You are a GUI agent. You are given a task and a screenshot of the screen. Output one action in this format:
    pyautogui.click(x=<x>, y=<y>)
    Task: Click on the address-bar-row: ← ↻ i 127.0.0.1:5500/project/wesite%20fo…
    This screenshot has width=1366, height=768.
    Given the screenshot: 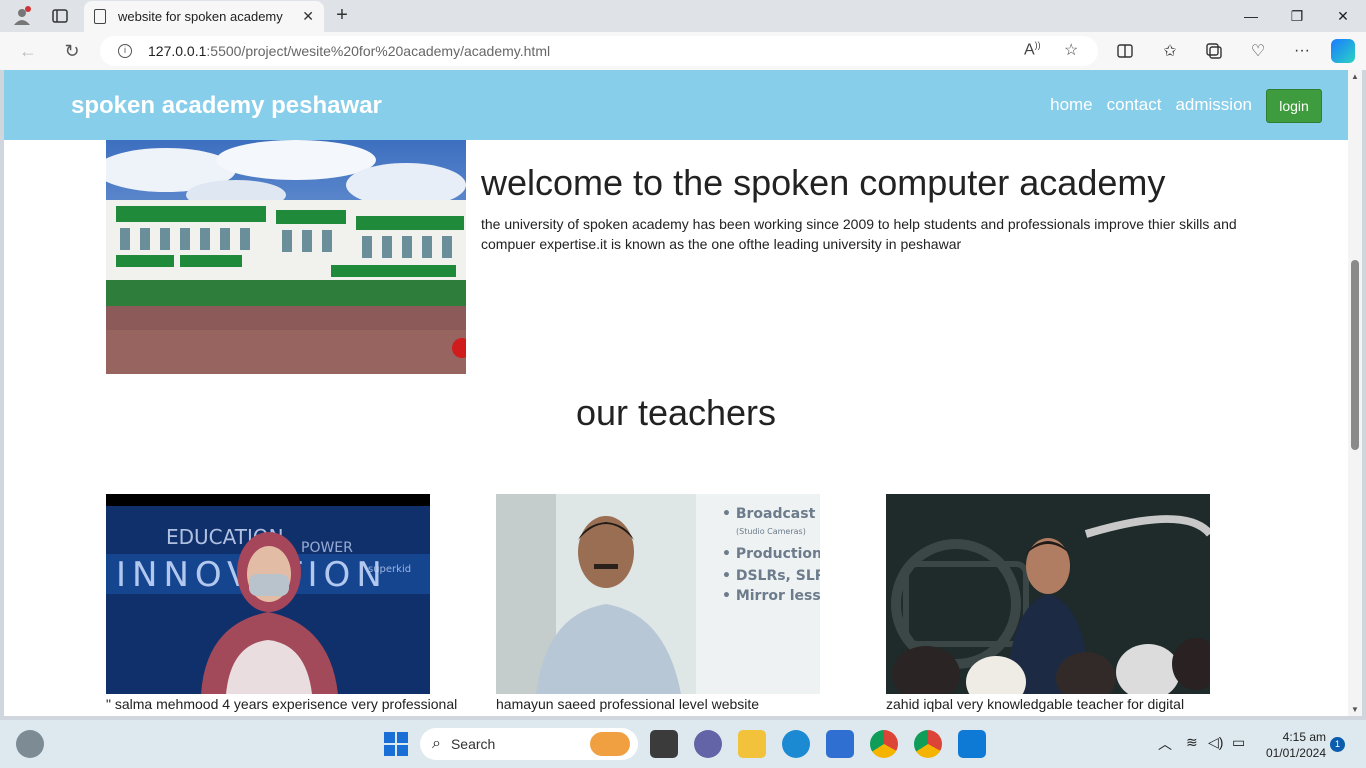 What is the action you would take?
    pyautogui.click(x=683, y=51)
    